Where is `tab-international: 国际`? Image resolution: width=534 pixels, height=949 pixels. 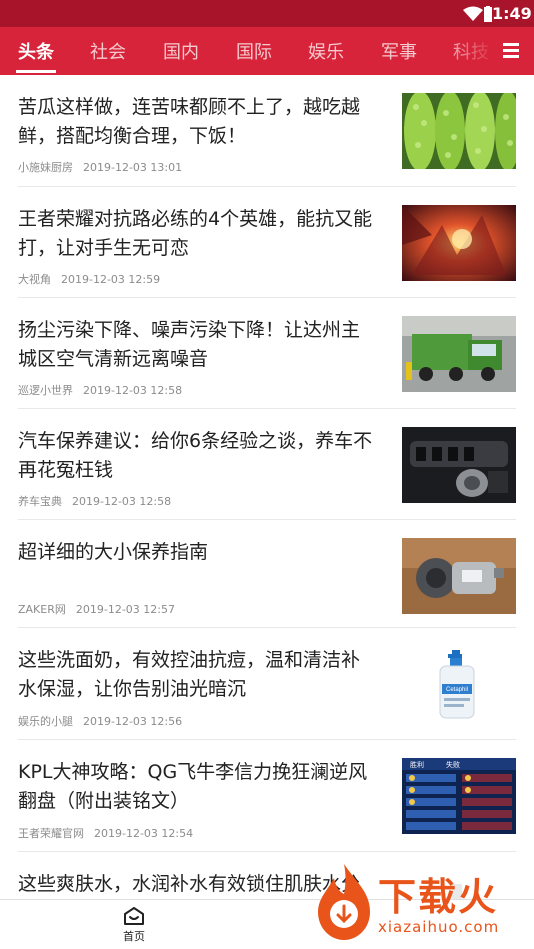
tab-international: 国际 is located at coordinates (254, 51).